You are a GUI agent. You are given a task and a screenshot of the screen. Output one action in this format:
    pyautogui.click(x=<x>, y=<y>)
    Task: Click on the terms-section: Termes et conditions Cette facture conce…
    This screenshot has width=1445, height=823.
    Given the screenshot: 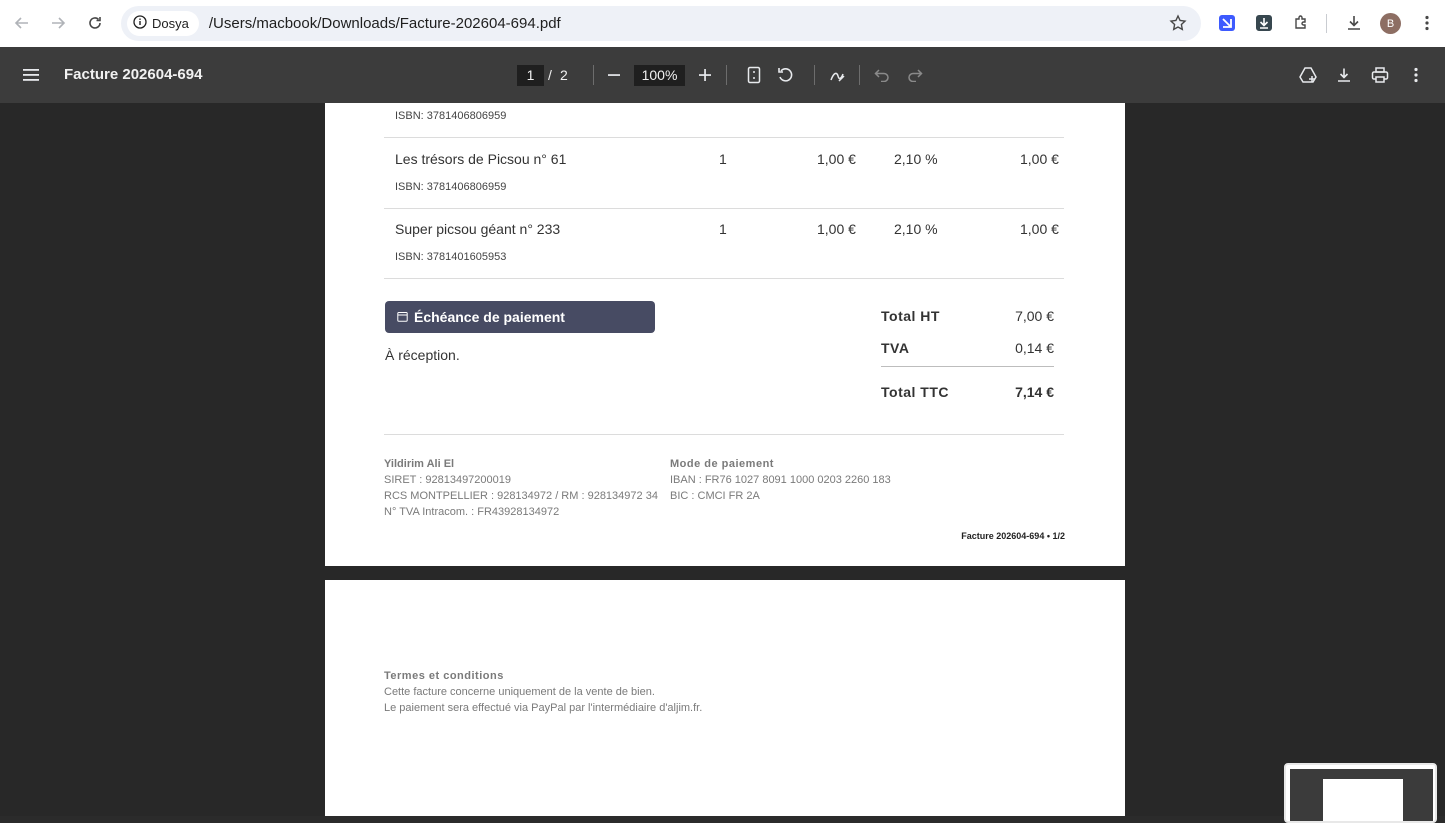 What is the action you would take?
    pyautogui.click(x=543, y=692)
    